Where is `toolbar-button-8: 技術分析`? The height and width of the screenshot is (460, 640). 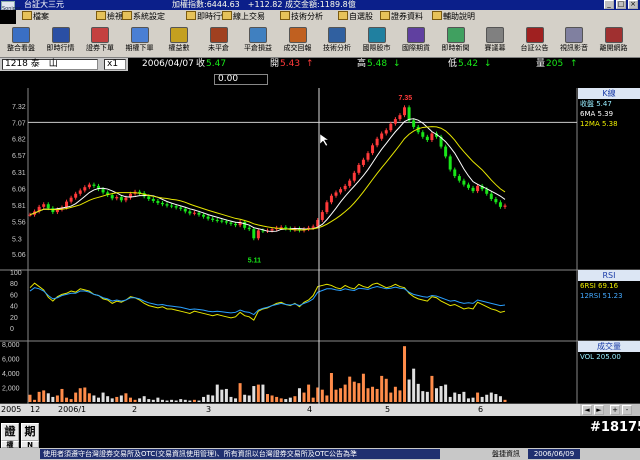
toolbar-button-8: 技術分析 is located at coordinates (337, 41).